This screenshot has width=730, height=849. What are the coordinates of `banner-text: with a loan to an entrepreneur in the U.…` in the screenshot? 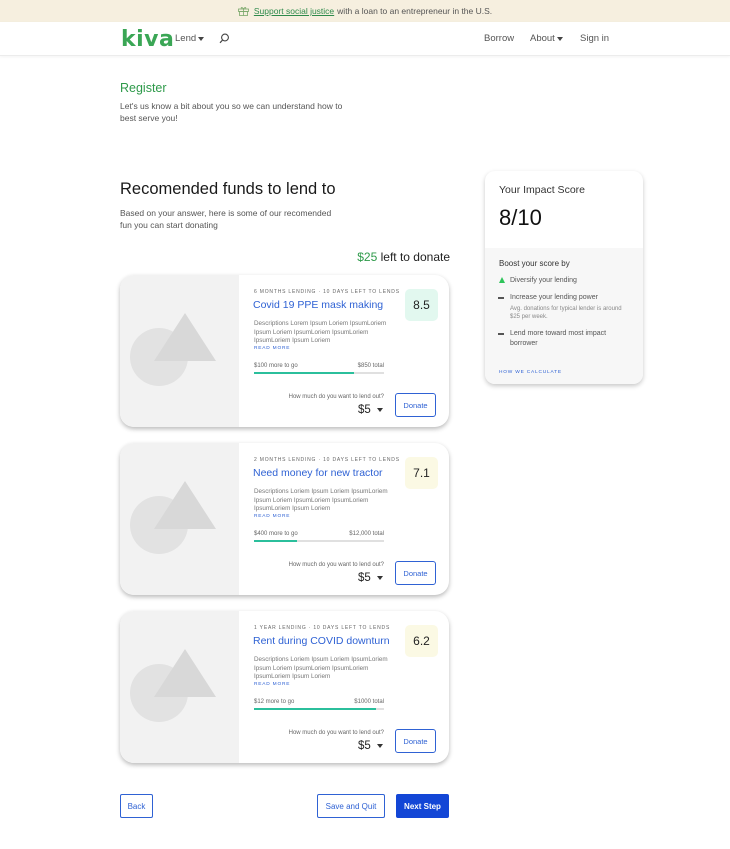 It's located at (415, 11).